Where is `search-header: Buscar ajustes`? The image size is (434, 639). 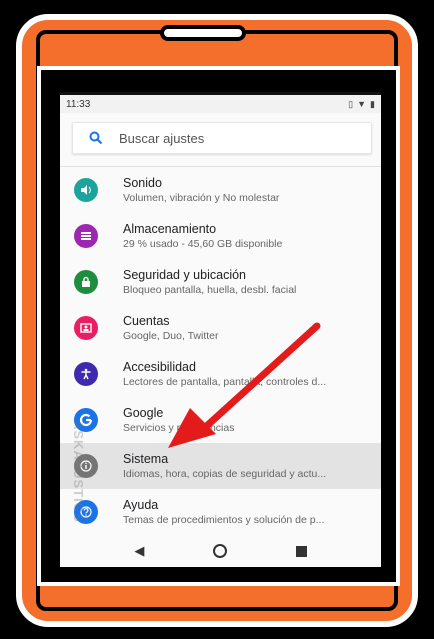
search-header: Buscar ajustes is located at coordinates (220, 140).